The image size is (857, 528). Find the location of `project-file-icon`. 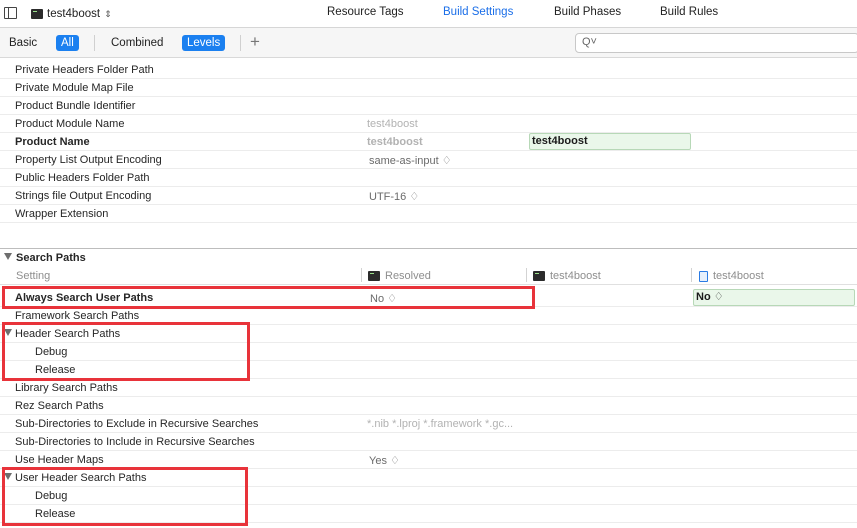

project-file-icon is located at coordinates (703, 276).